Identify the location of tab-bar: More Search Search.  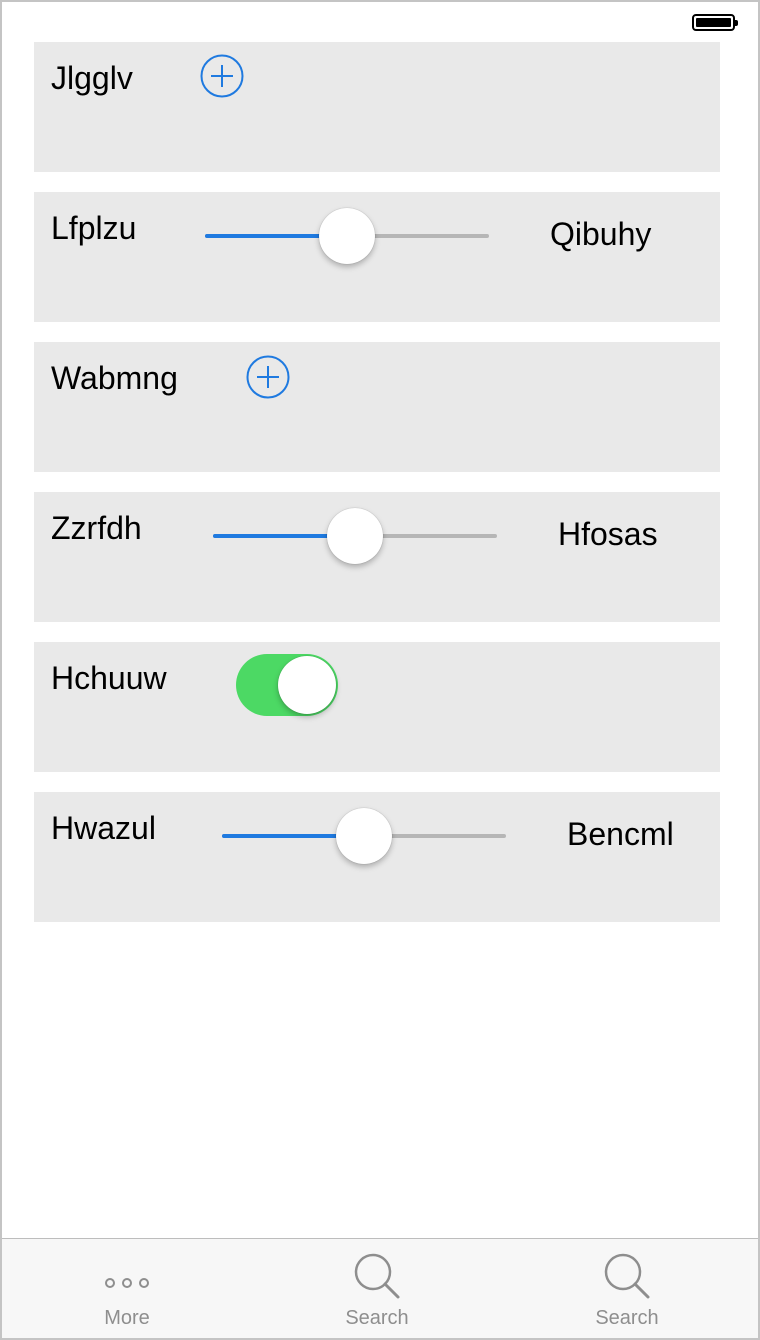
(380, 1288).